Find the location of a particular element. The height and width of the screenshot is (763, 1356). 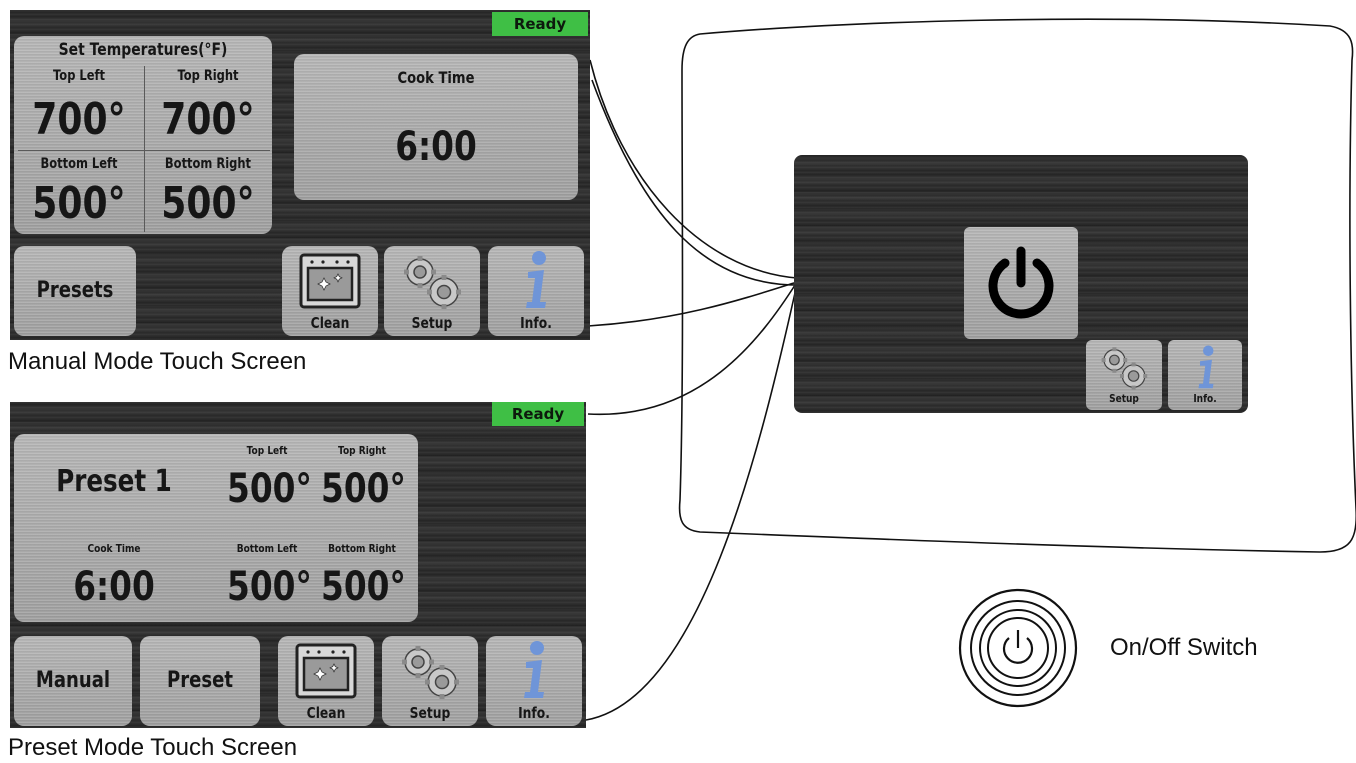

preset-mode-caption: Preset Mode Touch Screen is located at coordinates (153, 747).